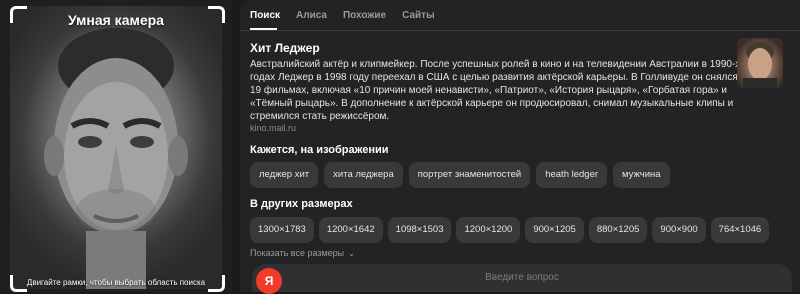 Image resolution: width=800 pixels, height=294 pixels. I want to click on show-all-sizes-label: Показать все размеры, so click(297, 253).